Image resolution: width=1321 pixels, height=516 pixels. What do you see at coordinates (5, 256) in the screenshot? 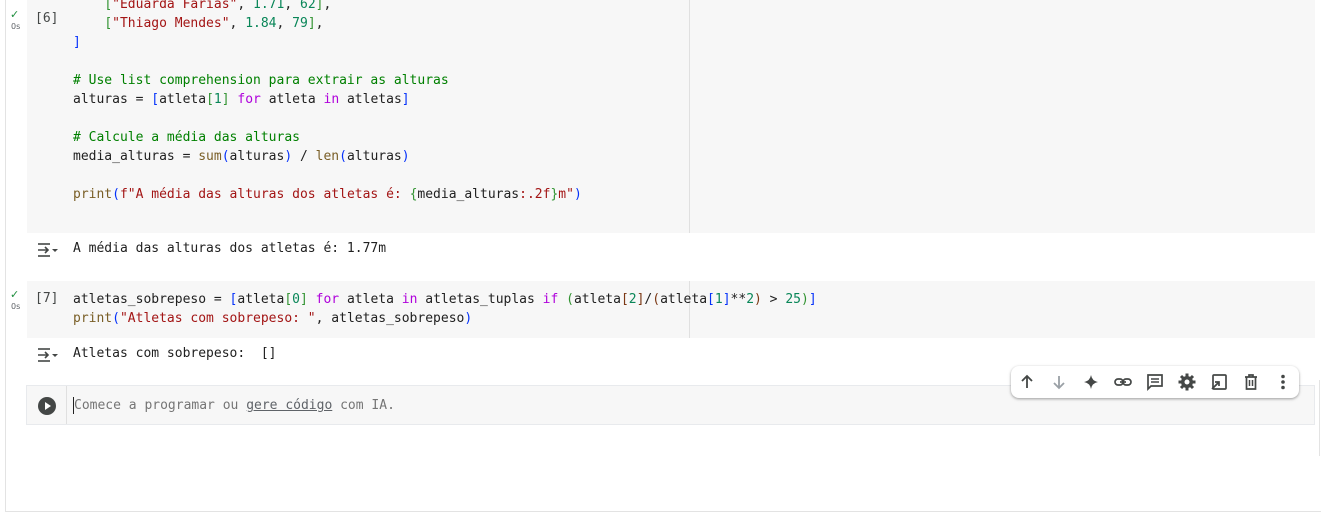
I see `notebook-left-border` at bounding box center [5, 256].